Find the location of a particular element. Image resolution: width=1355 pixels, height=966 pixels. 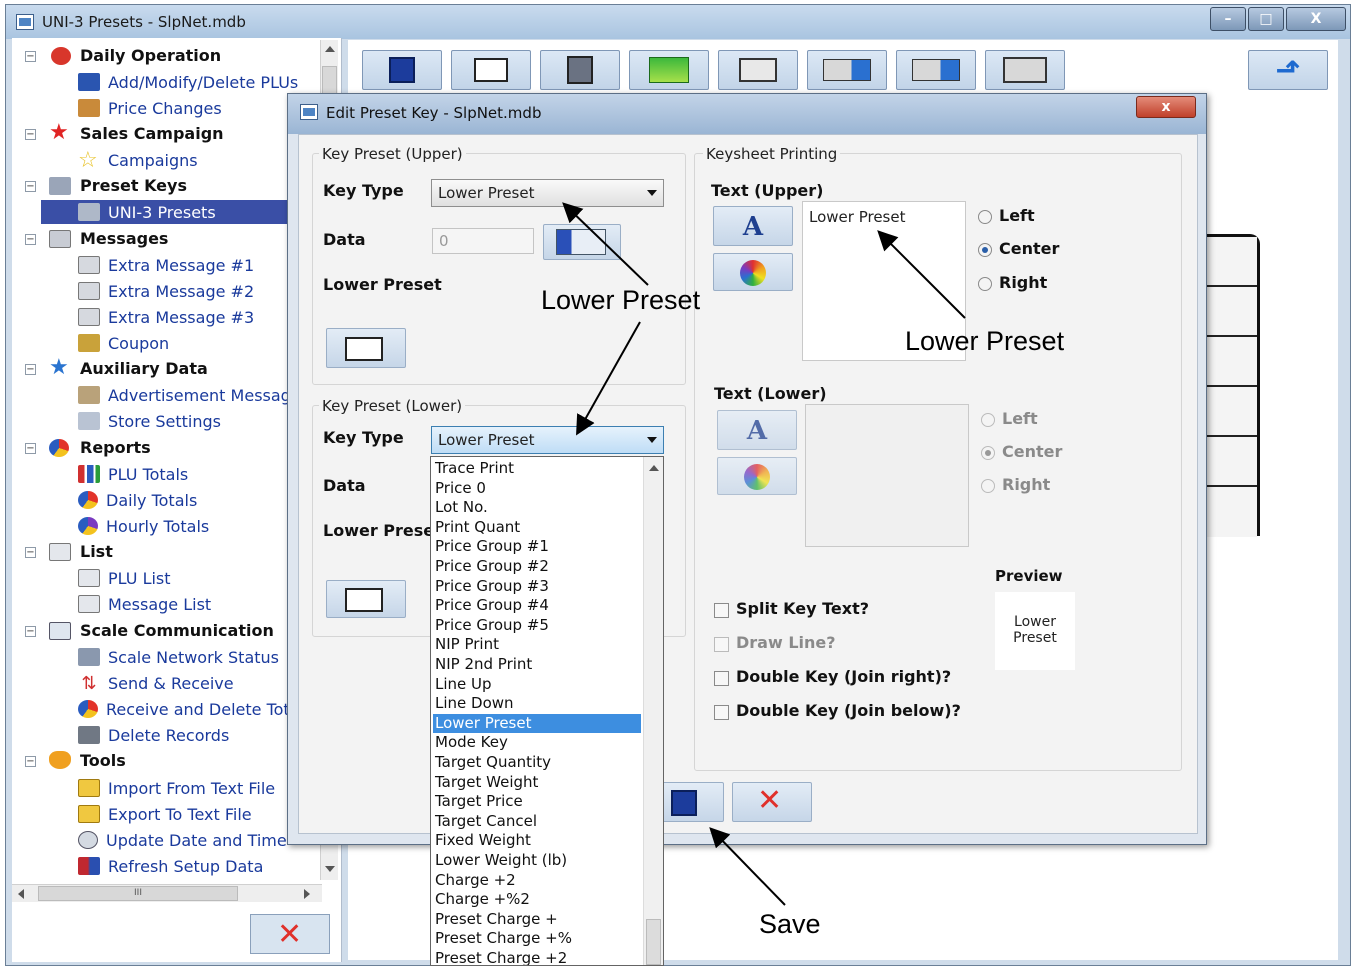

dropdown-option: Price Group #3 is located at coordinates (537, 587).